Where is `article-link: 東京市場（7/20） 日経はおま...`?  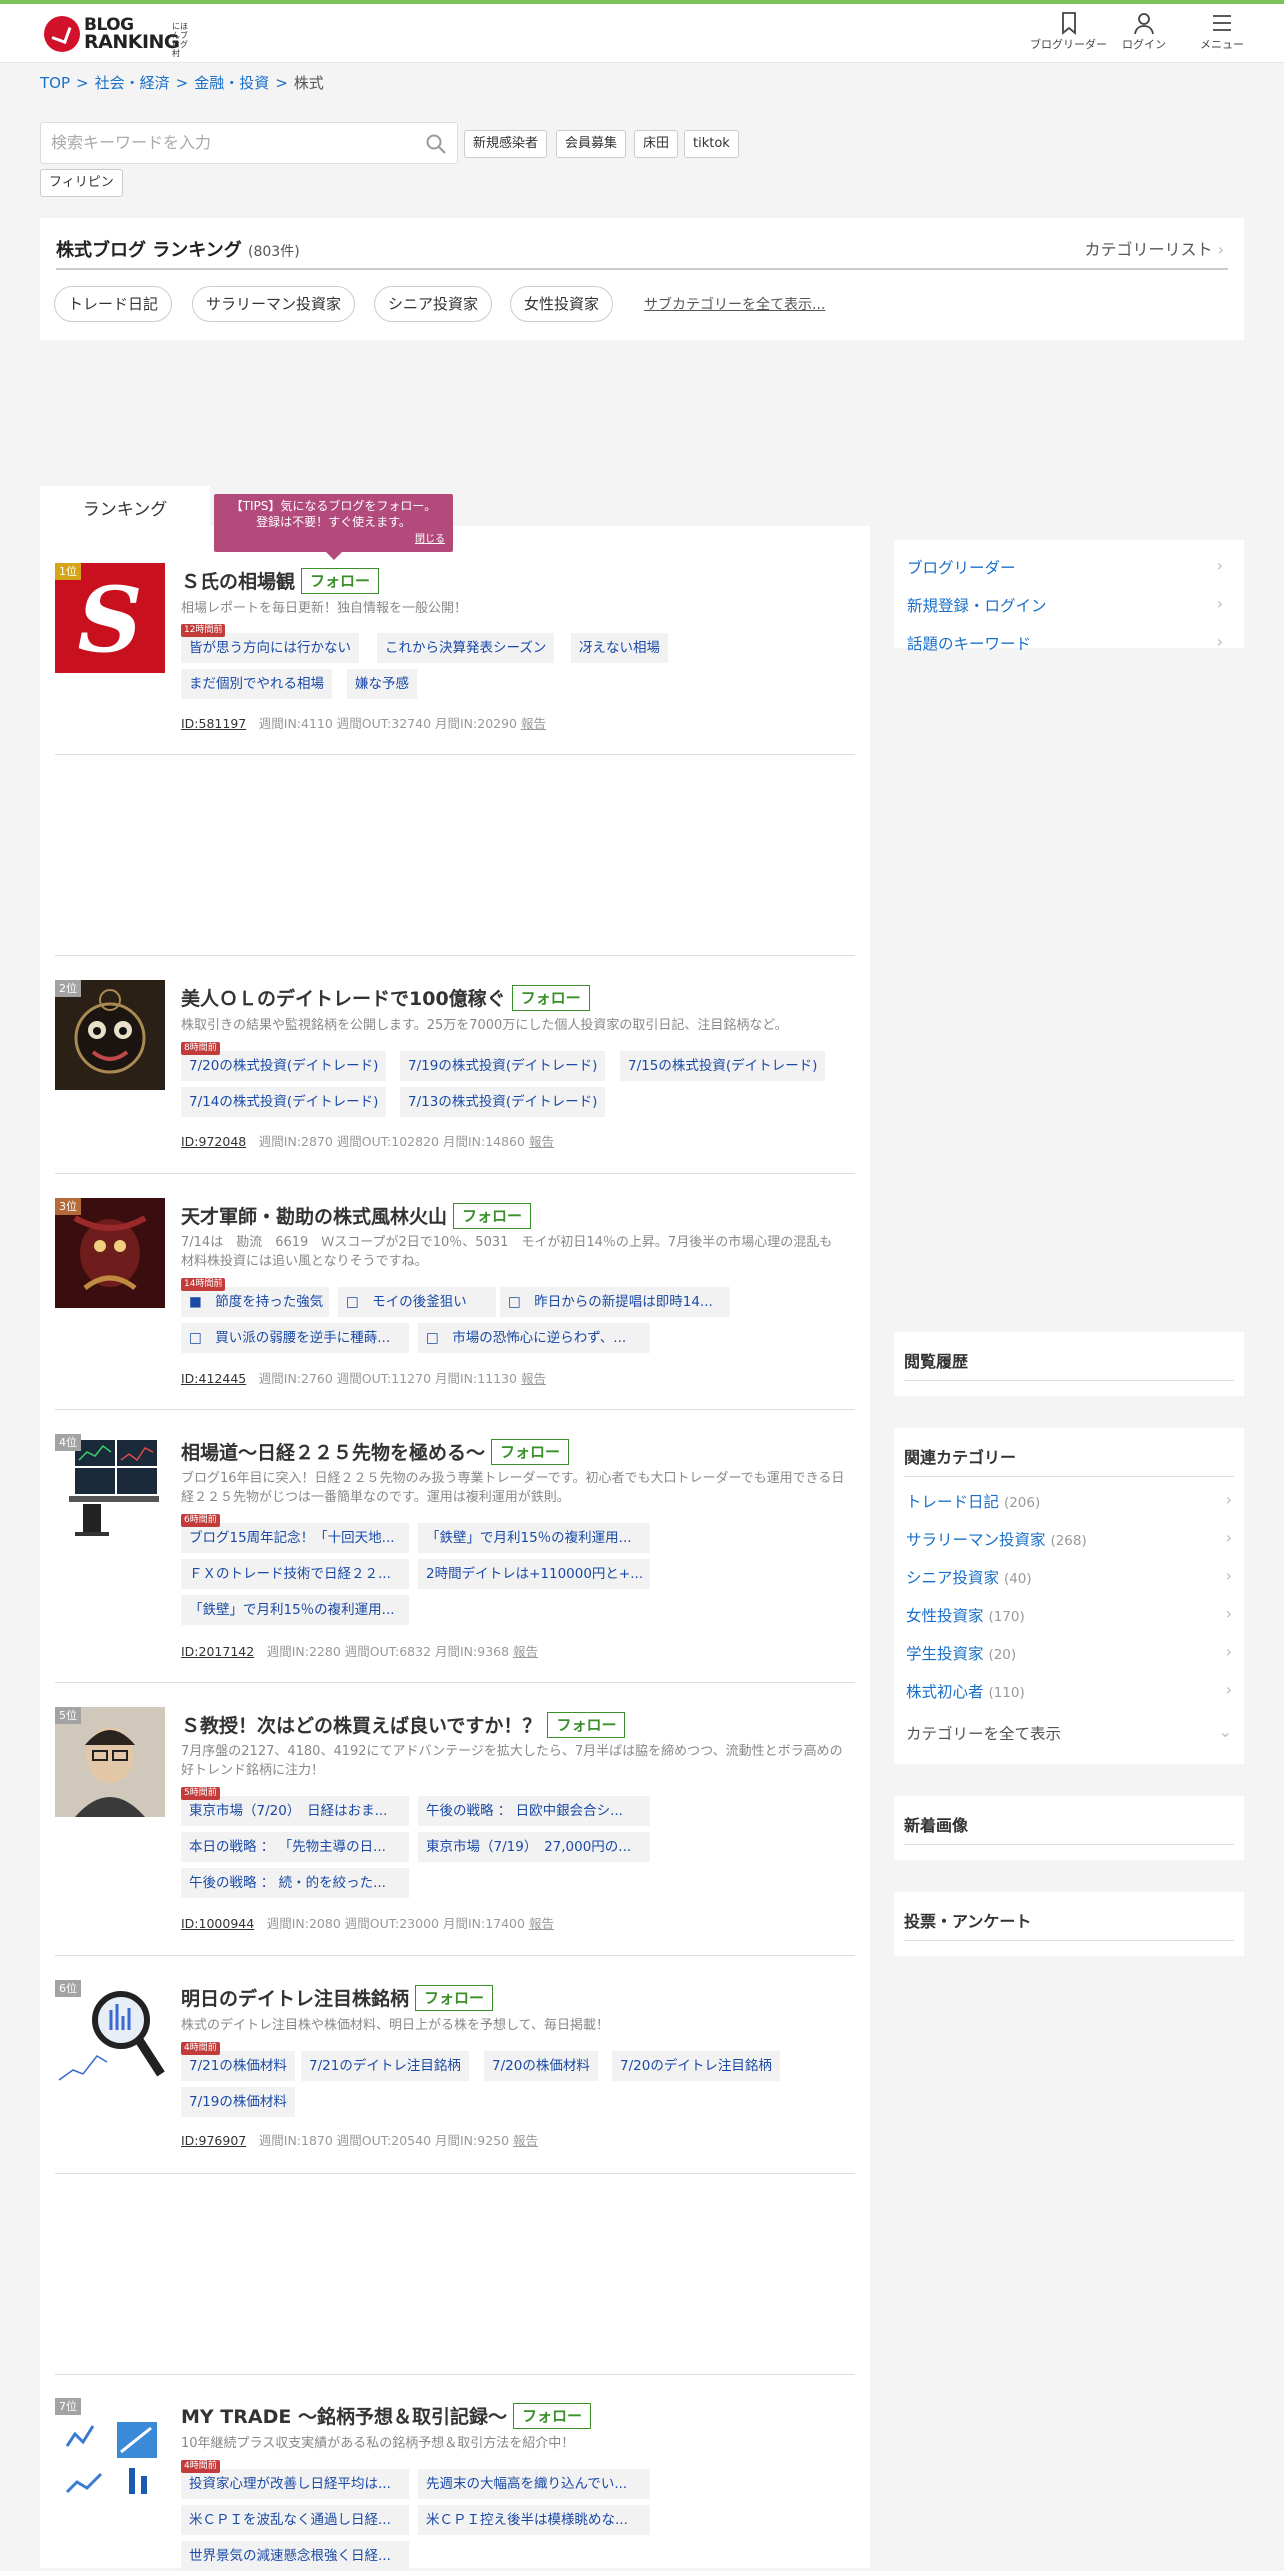 article-link: 東京市場（7/20） 日経はおま... is located at coordinates (295, 1811).